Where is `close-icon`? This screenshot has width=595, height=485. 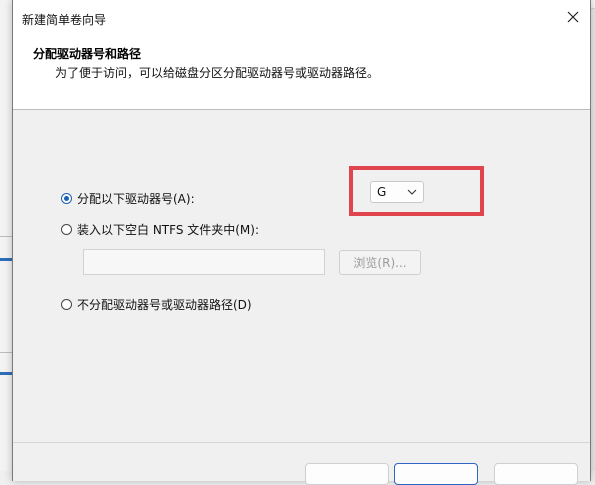
close-icon is located at coordinates (573, 17).